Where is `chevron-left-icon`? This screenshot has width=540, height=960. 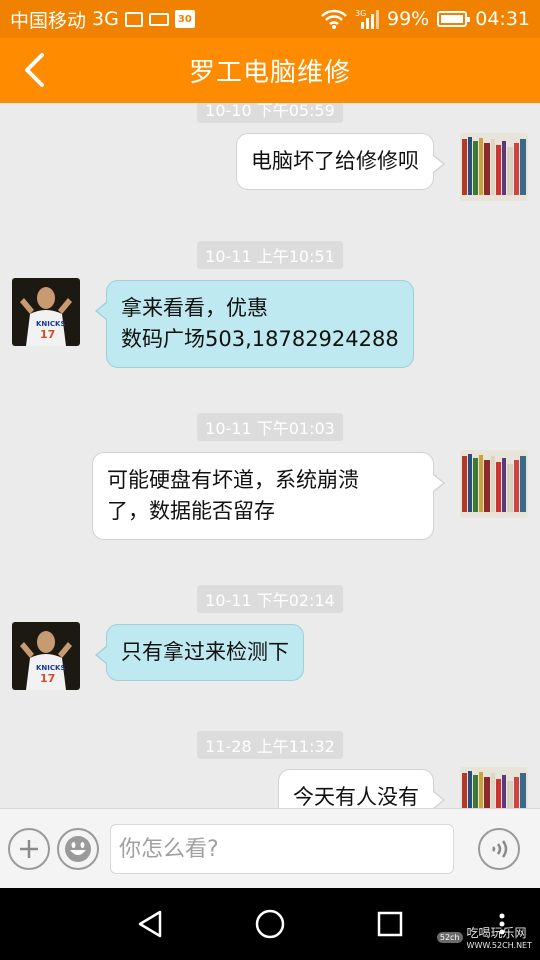 chevron-left-icon is located at coordinates (34, 70).